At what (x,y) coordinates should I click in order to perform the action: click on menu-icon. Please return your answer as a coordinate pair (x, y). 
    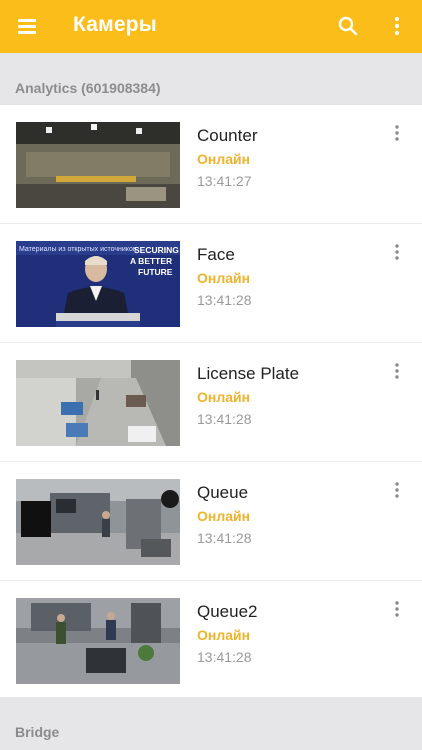
    Looking at the image, I should click on (28, 27).